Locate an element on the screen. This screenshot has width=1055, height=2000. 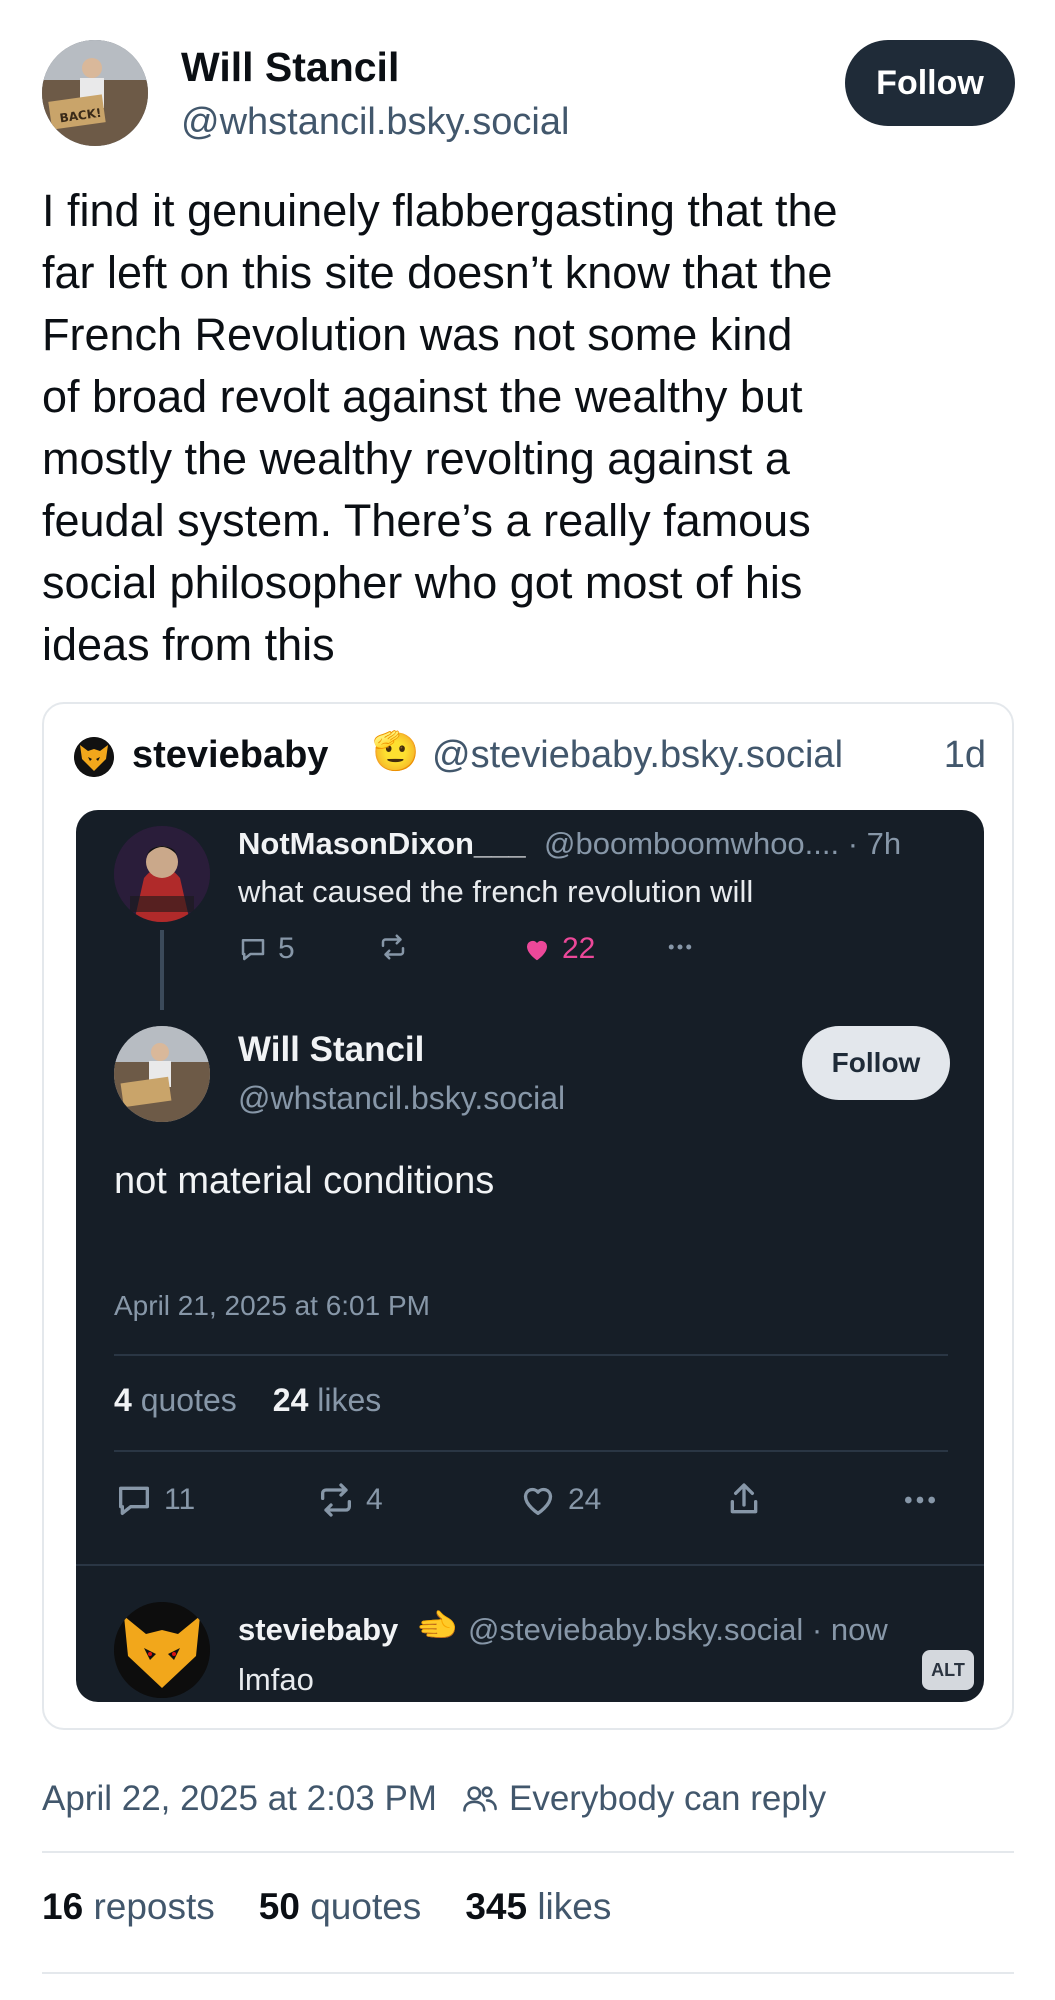
reposts-stat: 16 reposts is located at coordinates (128, 1906).